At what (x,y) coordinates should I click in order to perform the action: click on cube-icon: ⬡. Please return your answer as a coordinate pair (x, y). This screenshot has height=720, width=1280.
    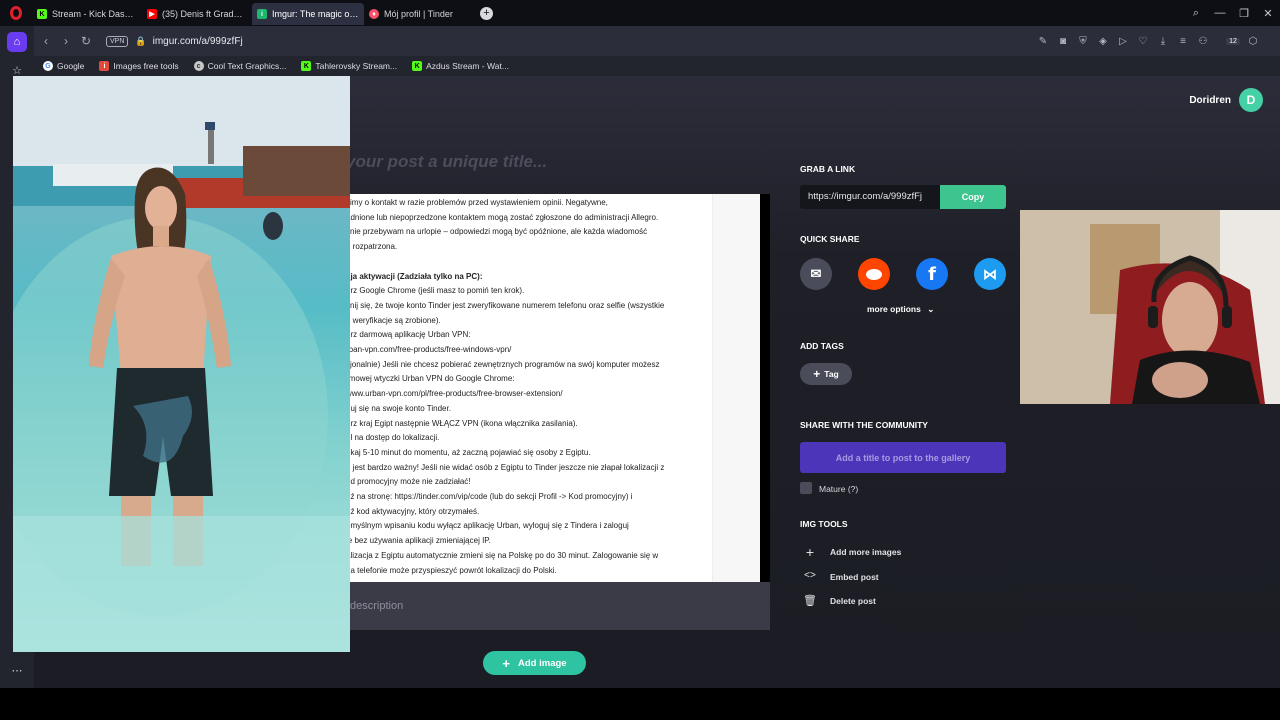
    Looking at the image, I should click on (1253, 41).